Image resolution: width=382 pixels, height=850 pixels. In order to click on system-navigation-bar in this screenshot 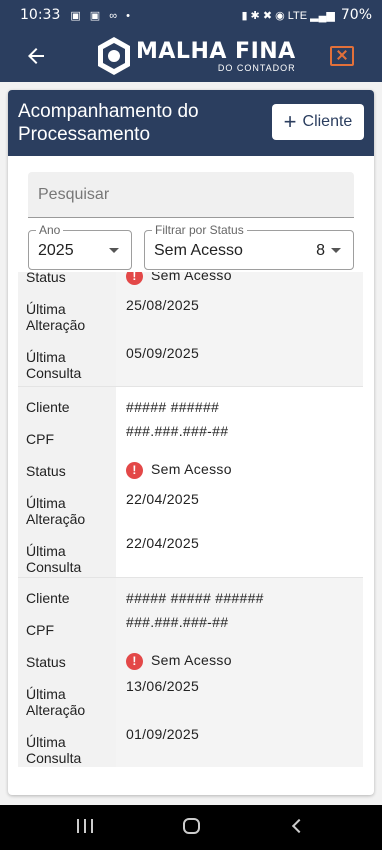, I will do `click(191, 827)`.